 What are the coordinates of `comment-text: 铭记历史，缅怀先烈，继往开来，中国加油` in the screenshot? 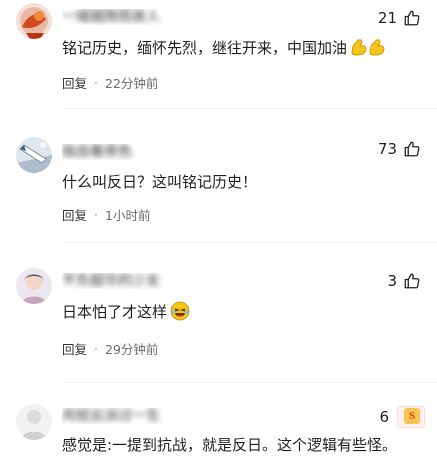 It's located at (241, 50).